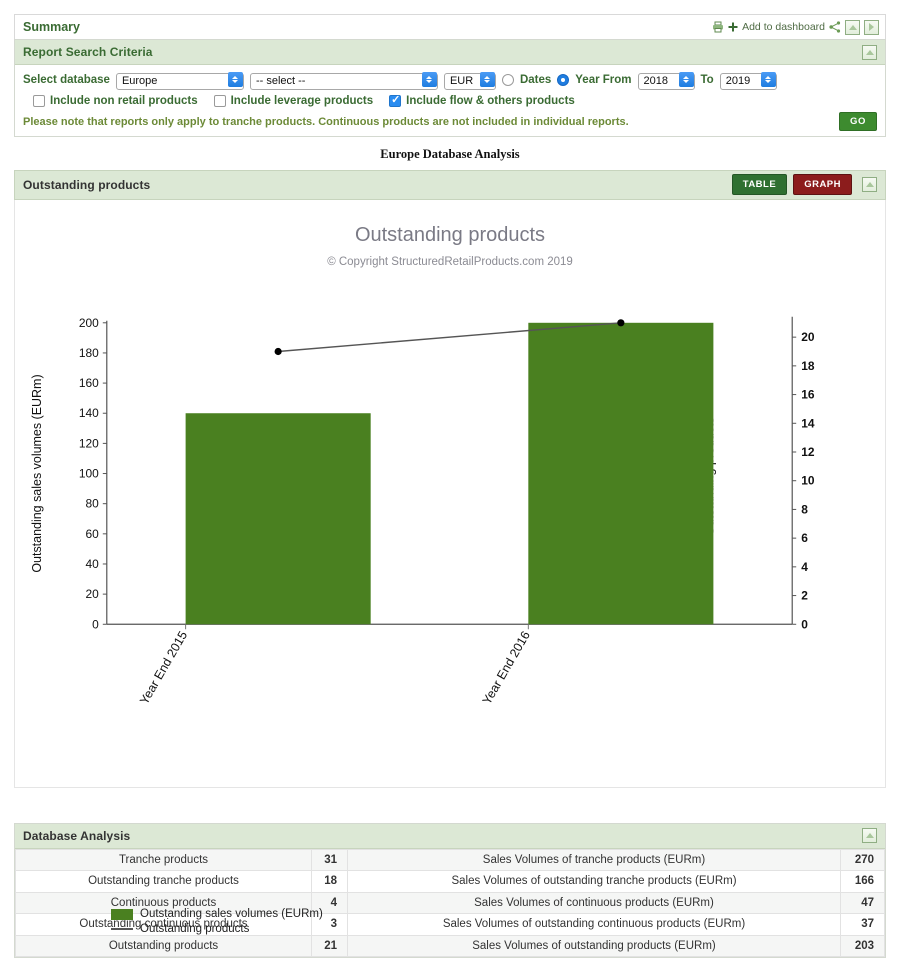 The height and width of the screenshot is (963, 900). I want to click on currency-select-wrap: EUR, so click(469, 80).